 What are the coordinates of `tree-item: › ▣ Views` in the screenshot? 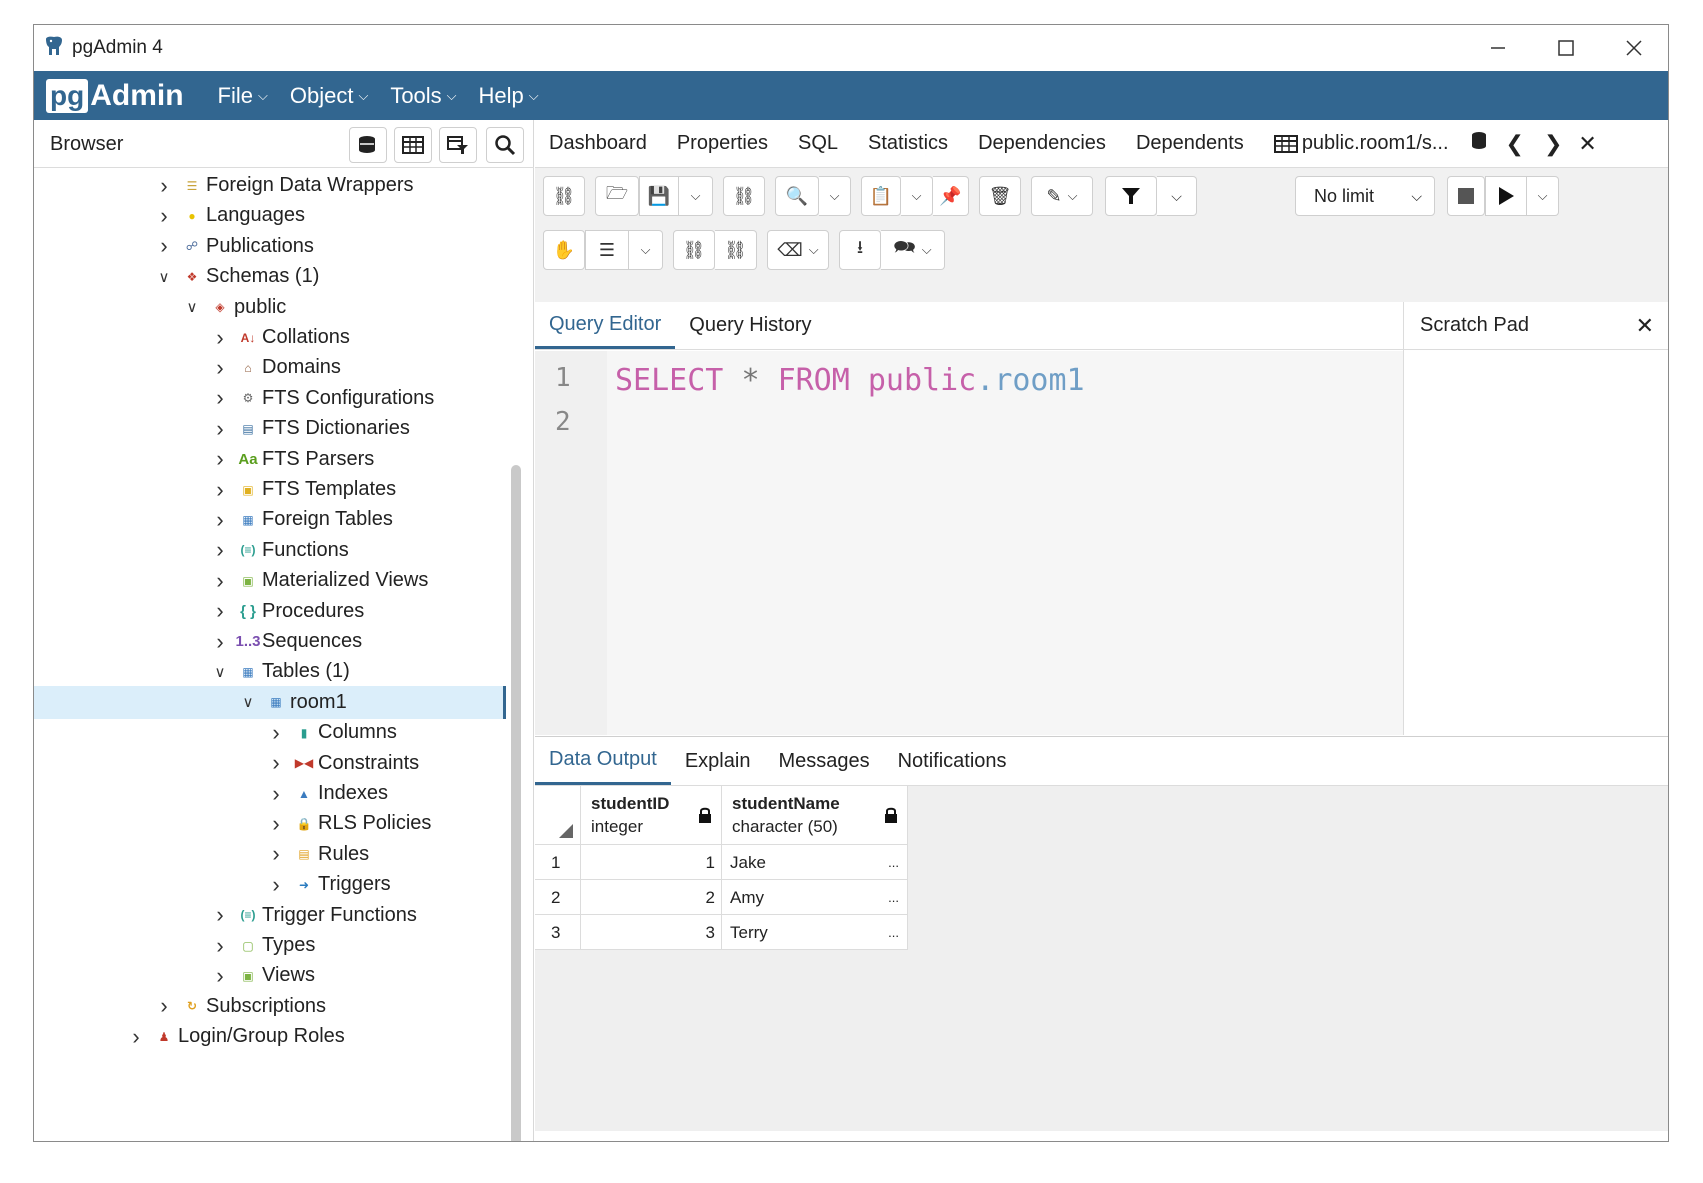 It's located at (270, 975).